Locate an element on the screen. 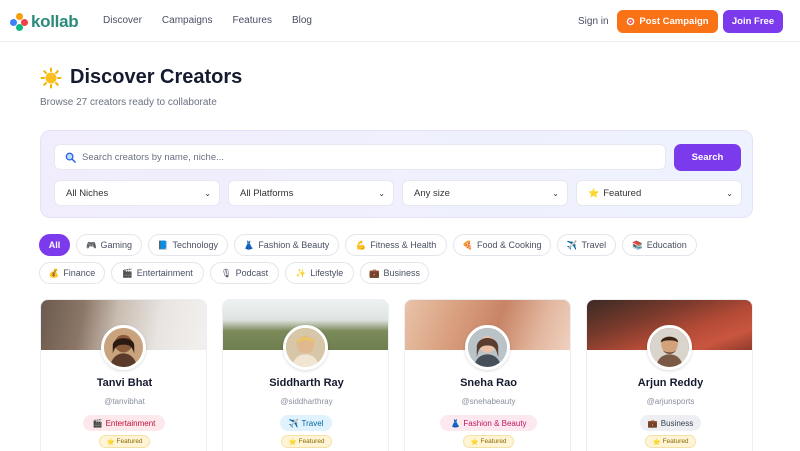  niche-badge: 💼 Business is located at coordinates (670, 423).